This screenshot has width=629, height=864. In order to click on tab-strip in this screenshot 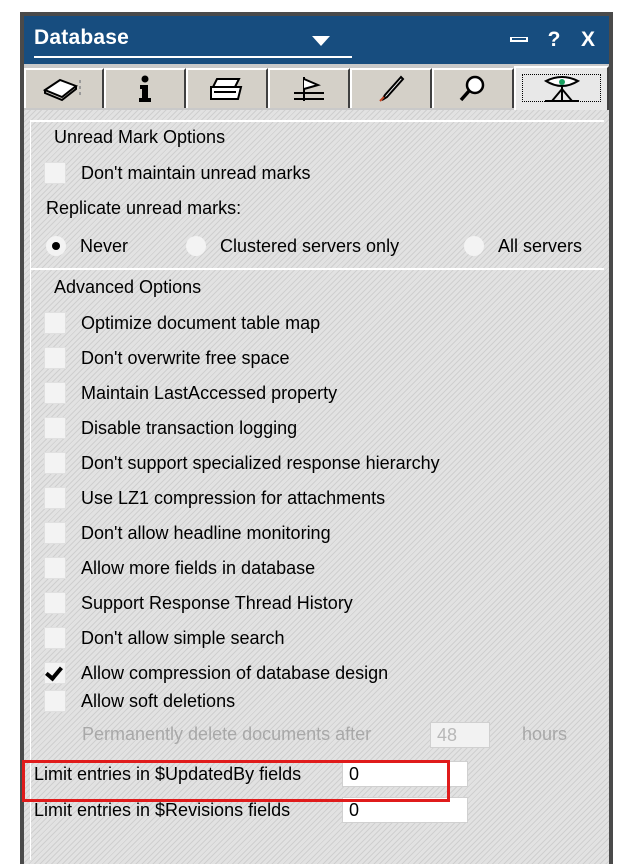, I will do `click(316, 87)`.